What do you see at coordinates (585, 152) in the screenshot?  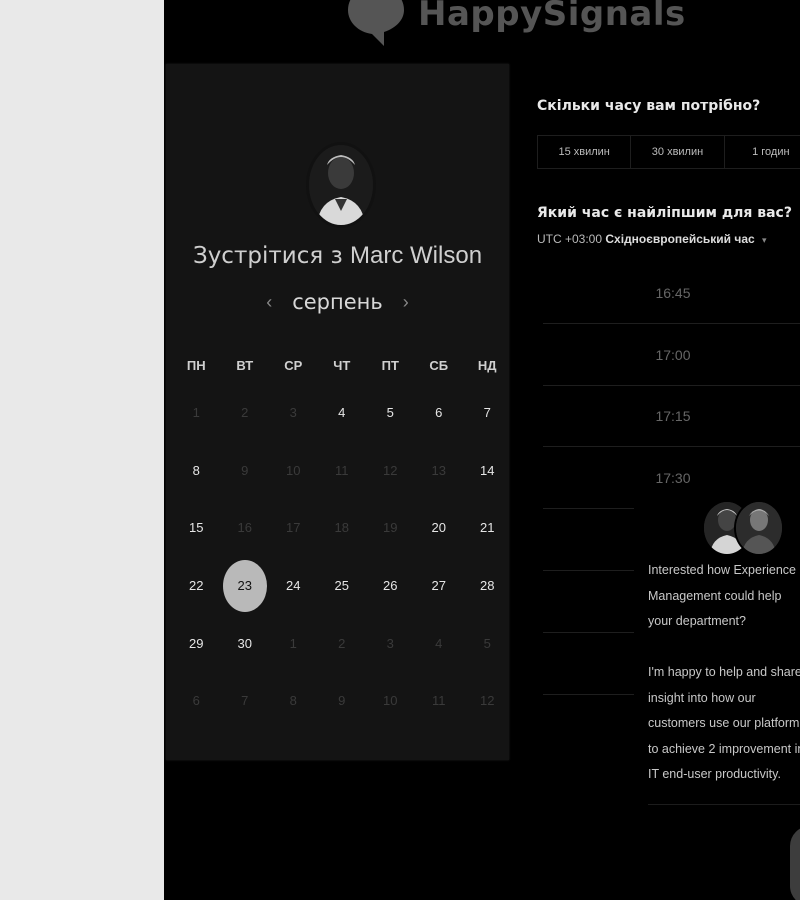 I see `duration-option: 15 хвилин` at bounding box center [585, 152].